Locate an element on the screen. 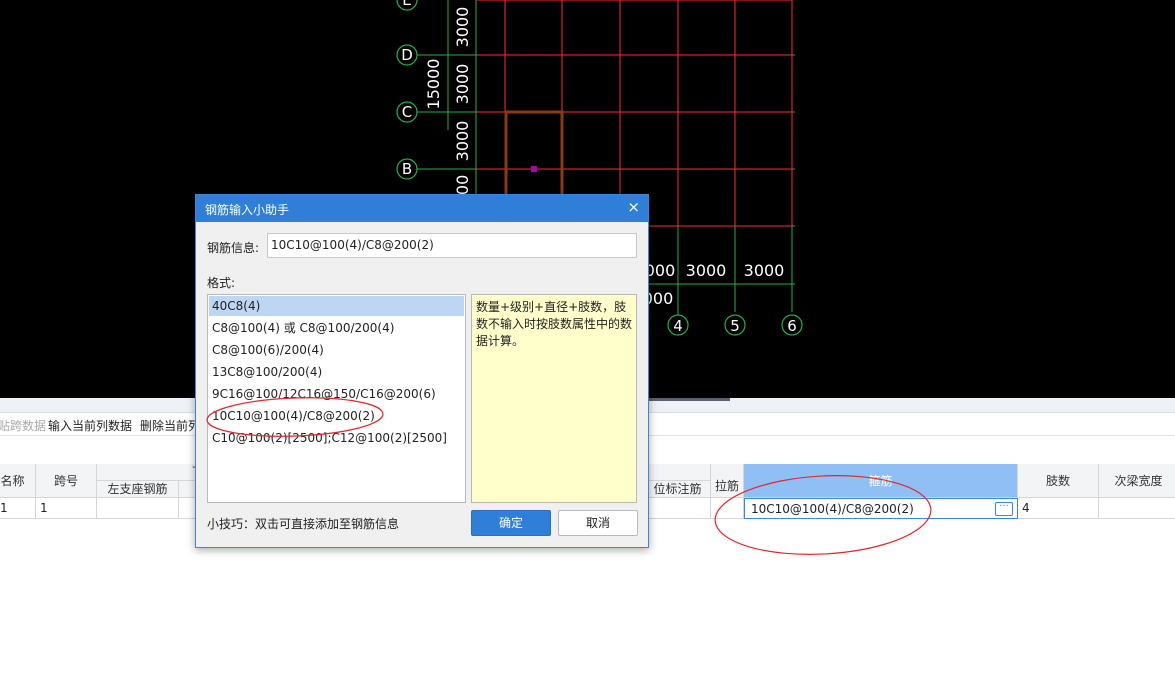  ellipsis-button: ··· is located at coordinates (1004, 509).